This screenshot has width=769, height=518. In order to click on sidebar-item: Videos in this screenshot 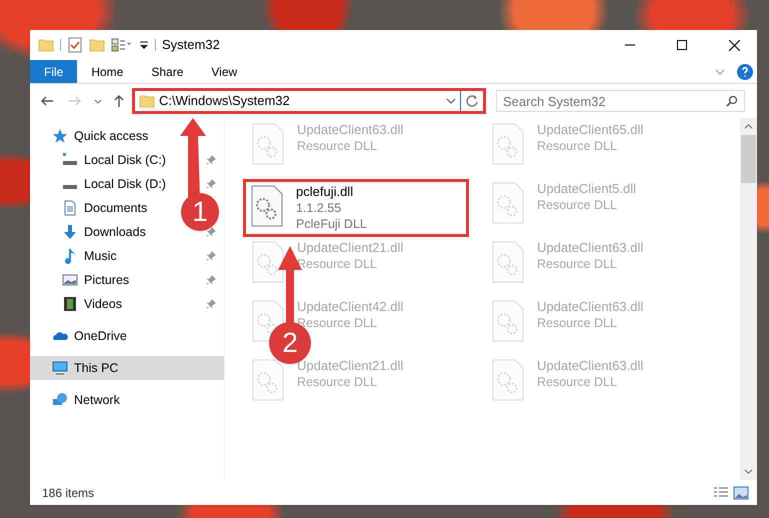, I will do `click(92, 304)`.